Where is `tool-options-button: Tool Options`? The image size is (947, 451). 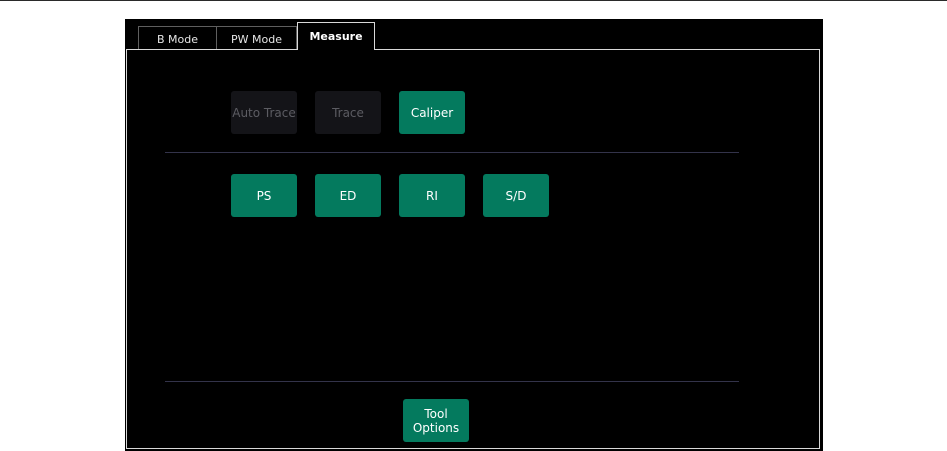 tool-options-button: Tool Options is located at coordinates (436, 420).